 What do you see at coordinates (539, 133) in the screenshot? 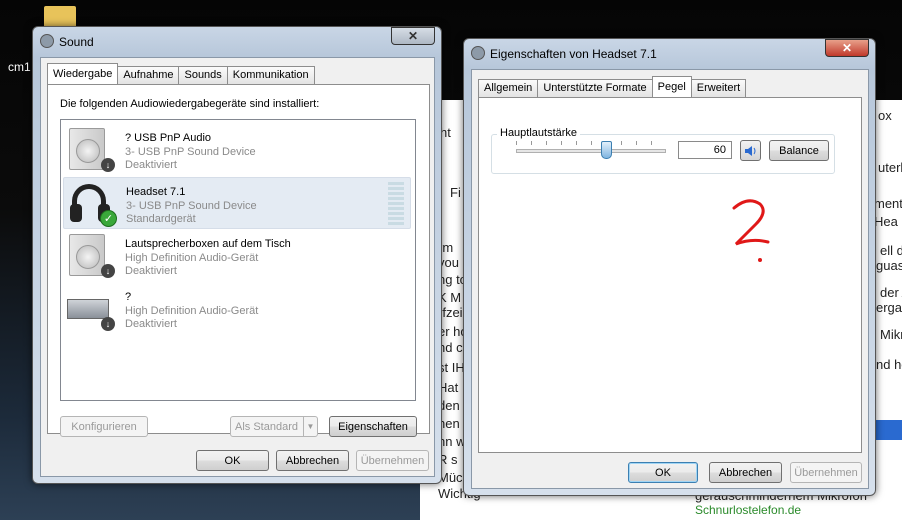
I see `master-volume-label: Hauptlautstärke` at bounding box center [539, 133].